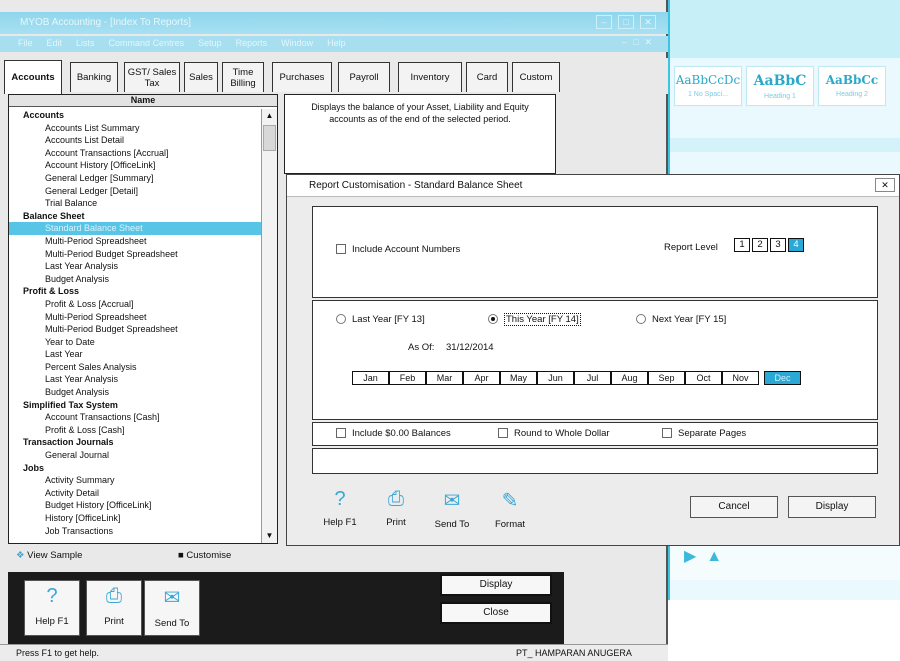 The width and height of the screenshot is (900, 661). Describe the element at coordinates (135, 518) in the screenshot. I see `list-item: History [OfficeLink]` at that location.